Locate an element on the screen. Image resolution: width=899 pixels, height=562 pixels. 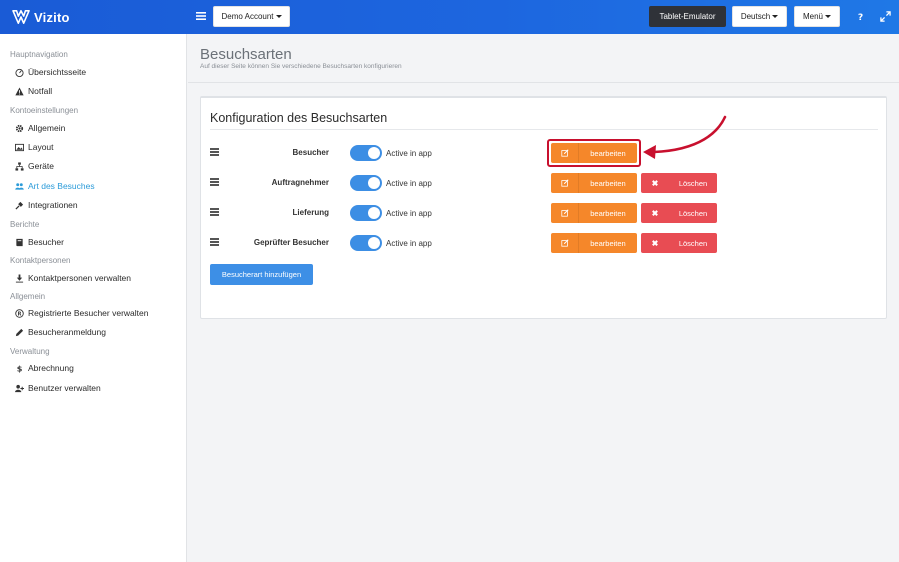
card-title: Konfiguration des Besuchsarten is located at coordinates (299, 118).